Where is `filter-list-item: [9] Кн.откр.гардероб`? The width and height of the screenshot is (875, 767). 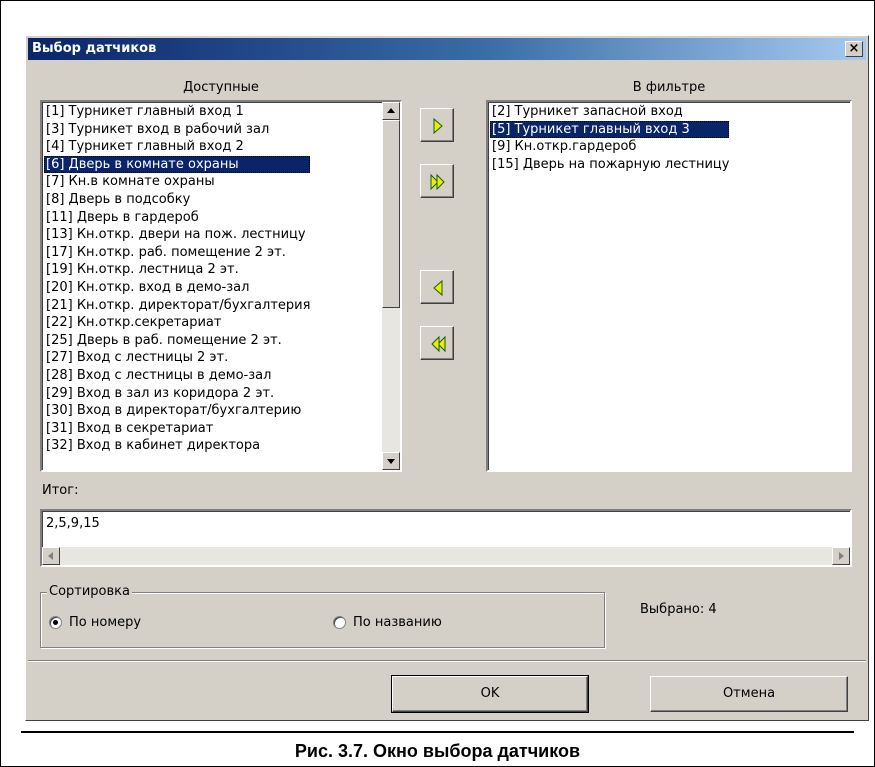 filter-list-item: [9] Кн.откр.гардероб is located at coordinates (609, 147).